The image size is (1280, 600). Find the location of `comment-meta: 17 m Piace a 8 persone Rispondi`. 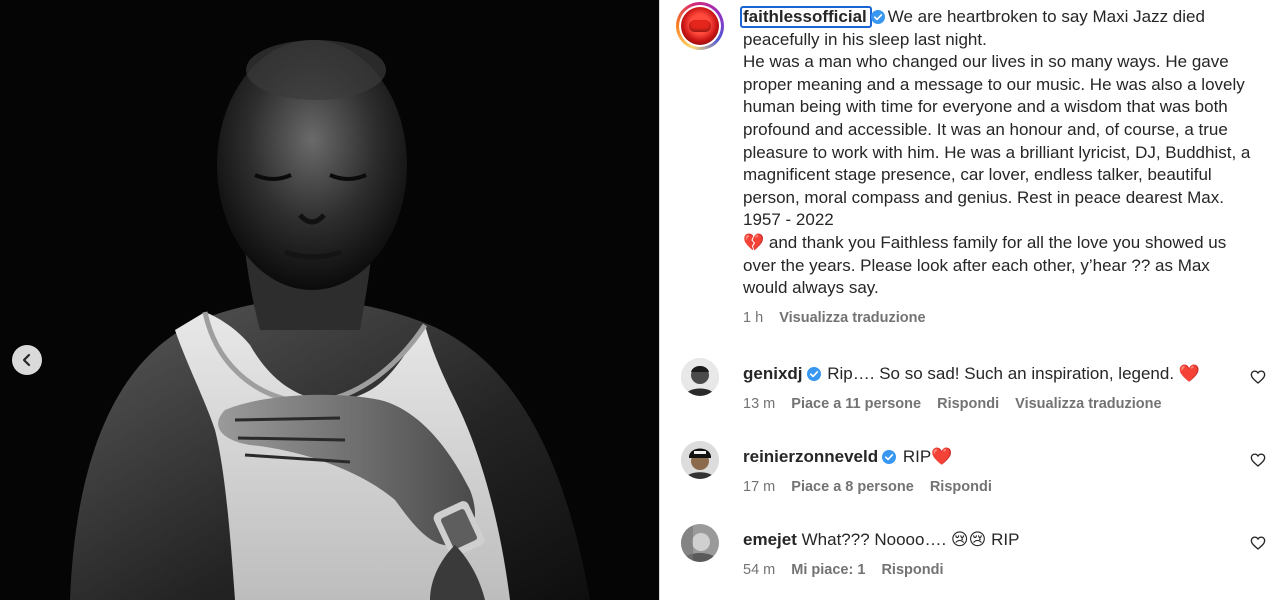

comment-meta: 17 m Piace a 8 persone Rispondi is located at coordinates (873, 487).